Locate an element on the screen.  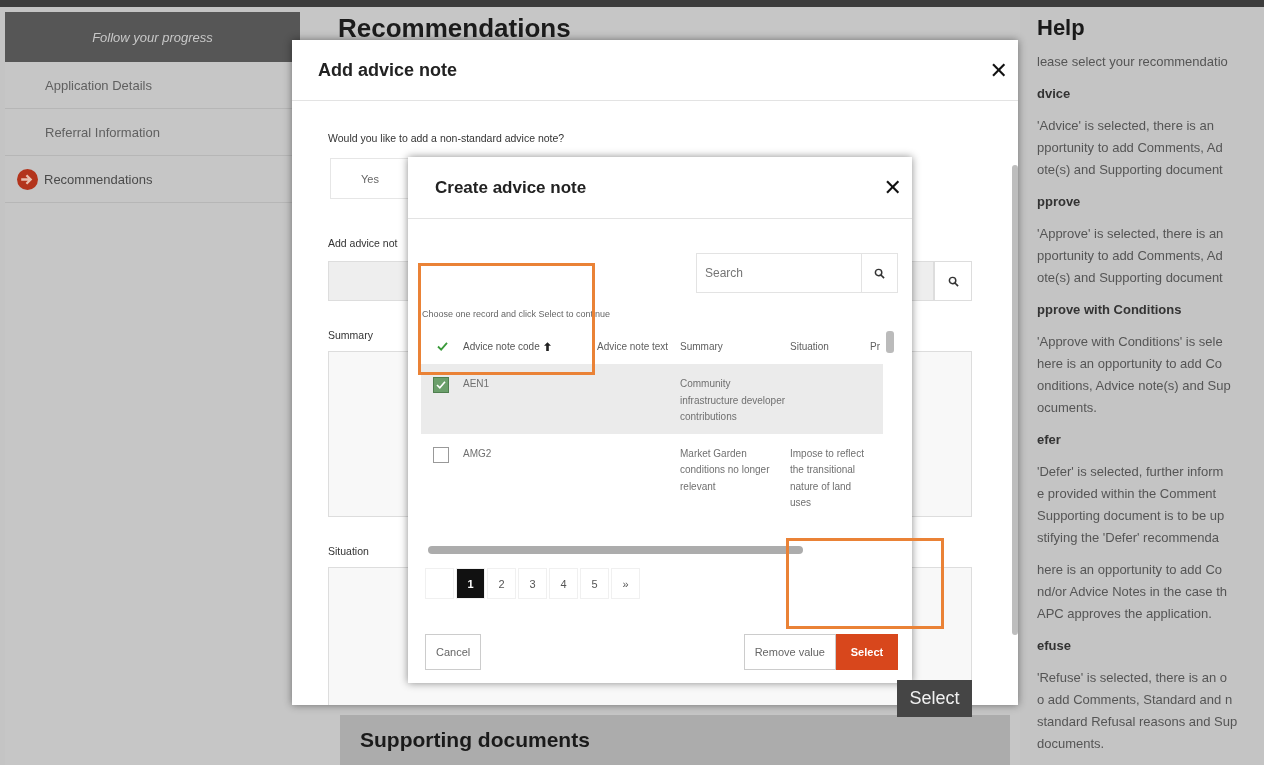
help-text: APC approves the application. is located at coordinates (1125, 614).